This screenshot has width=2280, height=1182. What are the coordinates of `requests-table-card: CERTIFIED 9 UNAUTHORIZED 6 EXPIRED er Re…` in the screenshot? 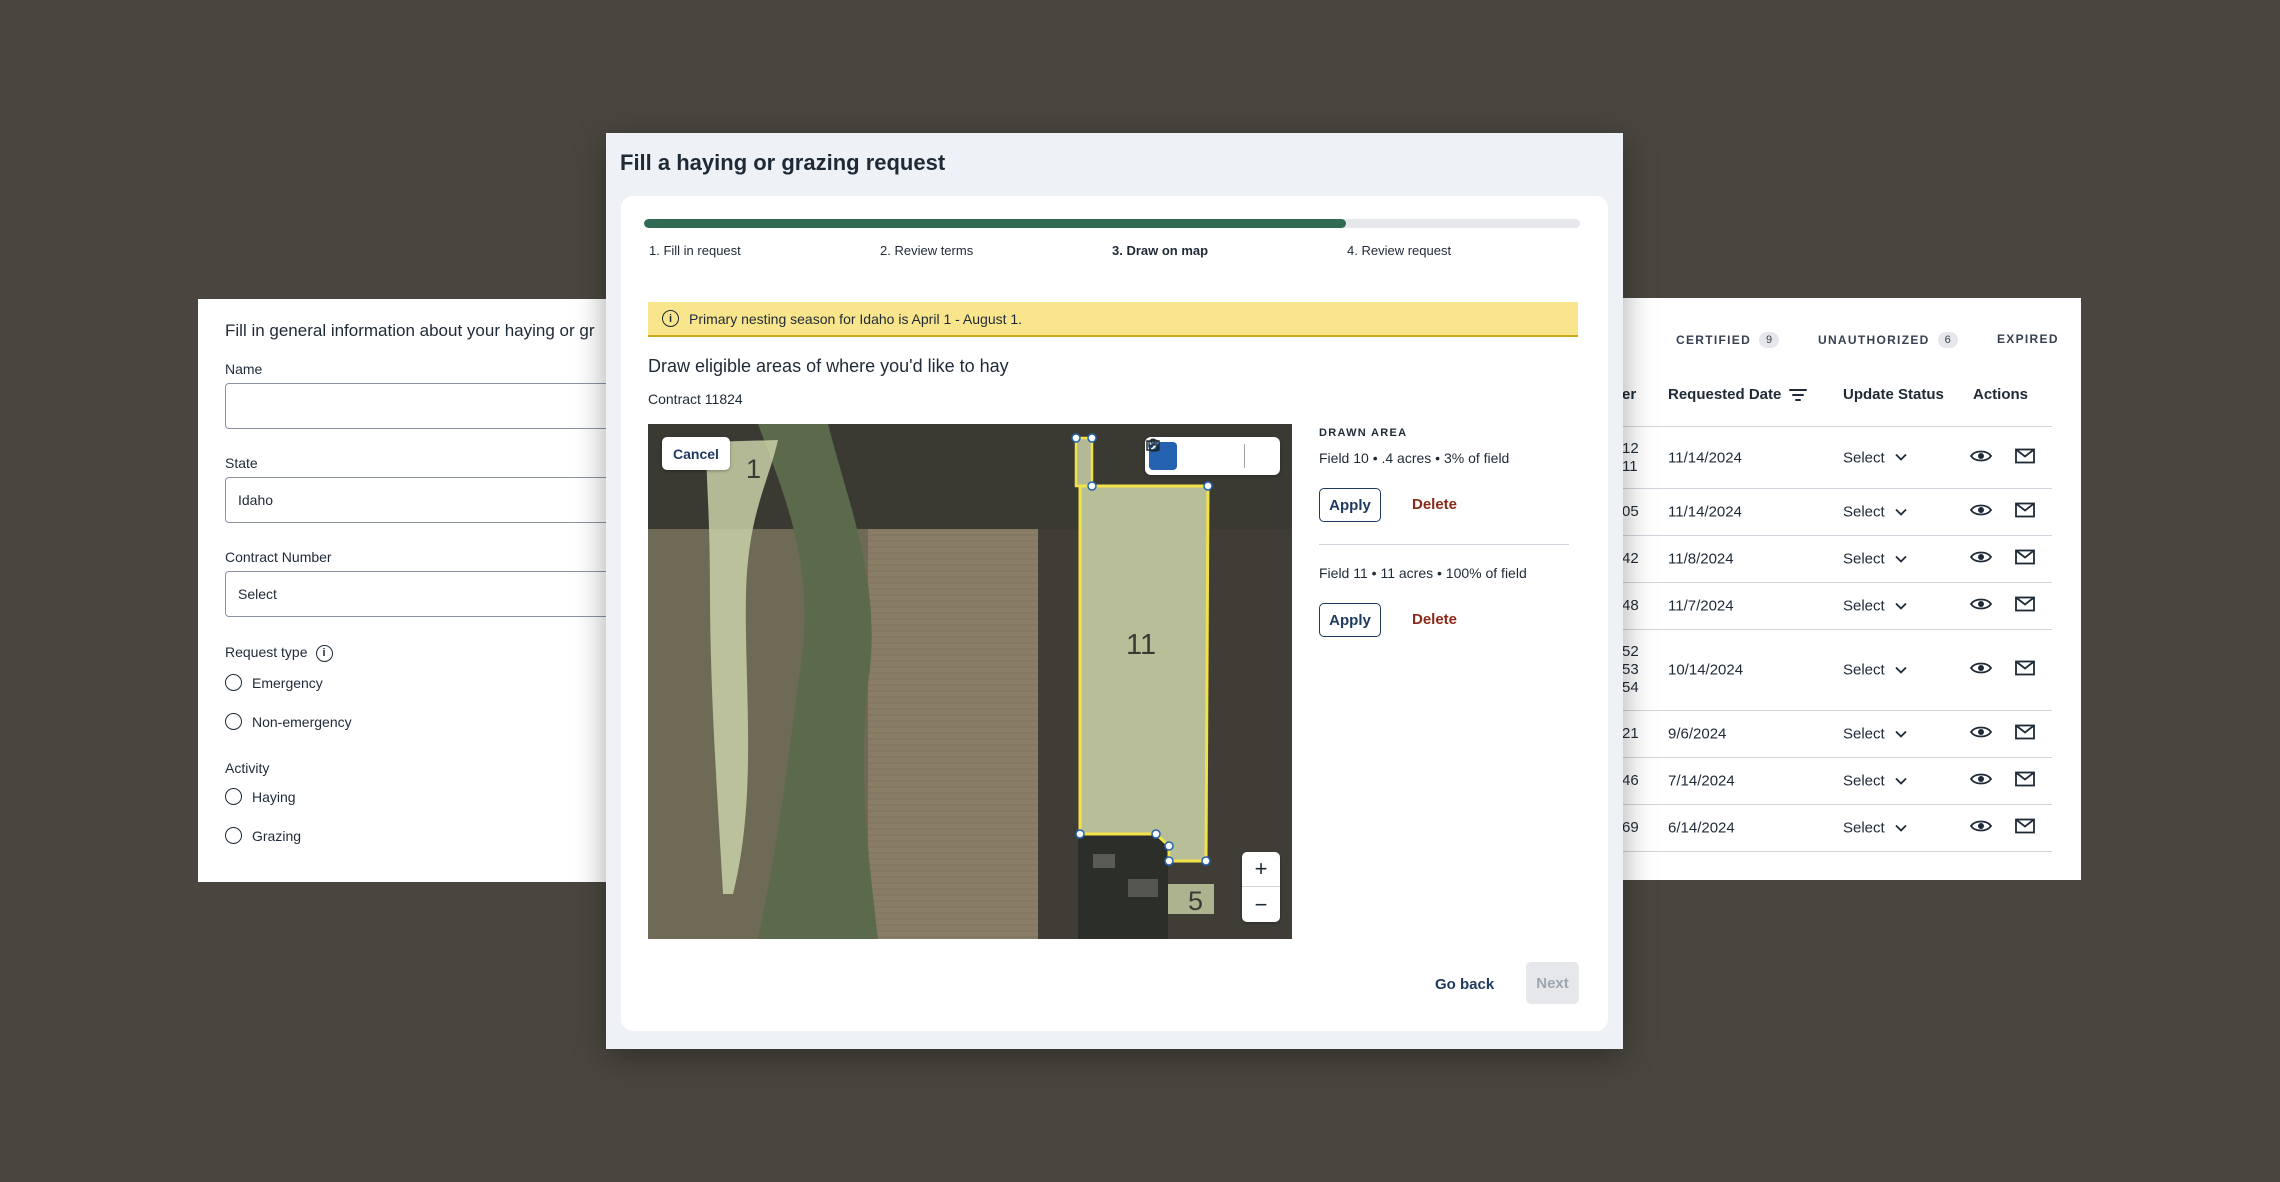 It's located at (1851, 589).